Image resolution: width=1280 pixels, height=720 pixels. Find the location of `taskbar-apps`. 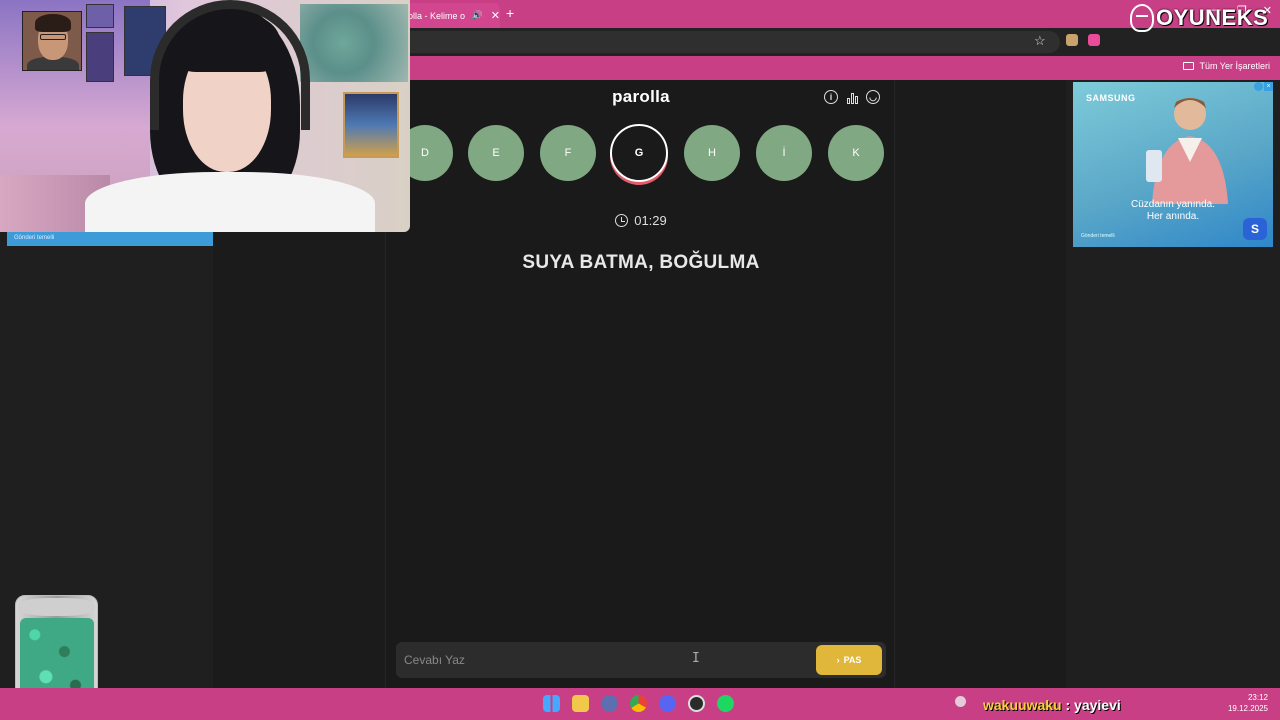

taskbar-apps is located at coordinates (638, 703).